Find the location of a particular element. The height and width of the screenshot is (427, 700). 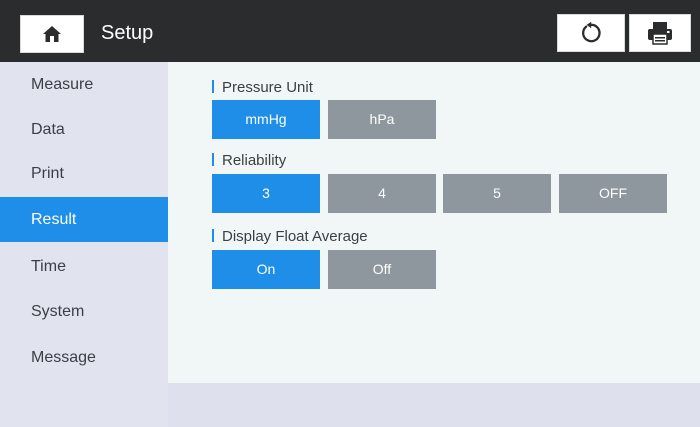

refresh-button is located at coordinates (591, 33).